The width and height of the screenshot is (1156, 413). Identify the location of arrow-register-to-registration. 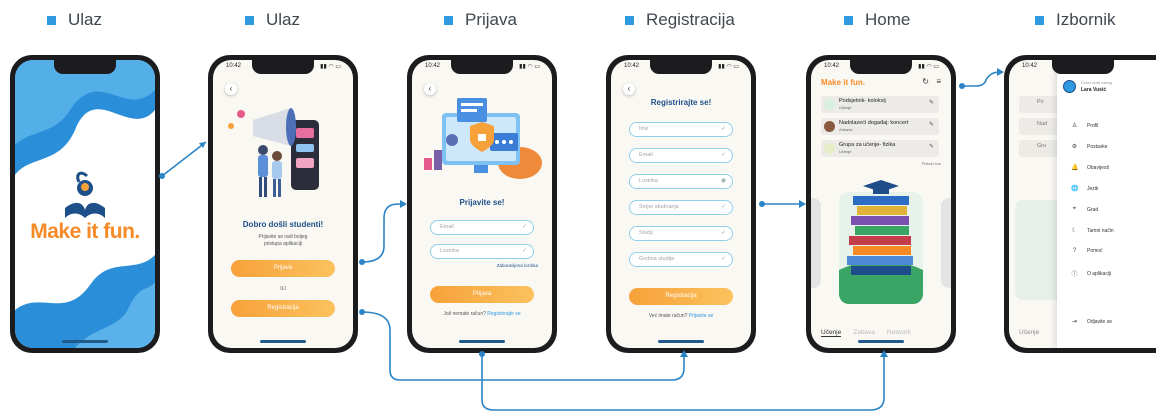
(523, 346).